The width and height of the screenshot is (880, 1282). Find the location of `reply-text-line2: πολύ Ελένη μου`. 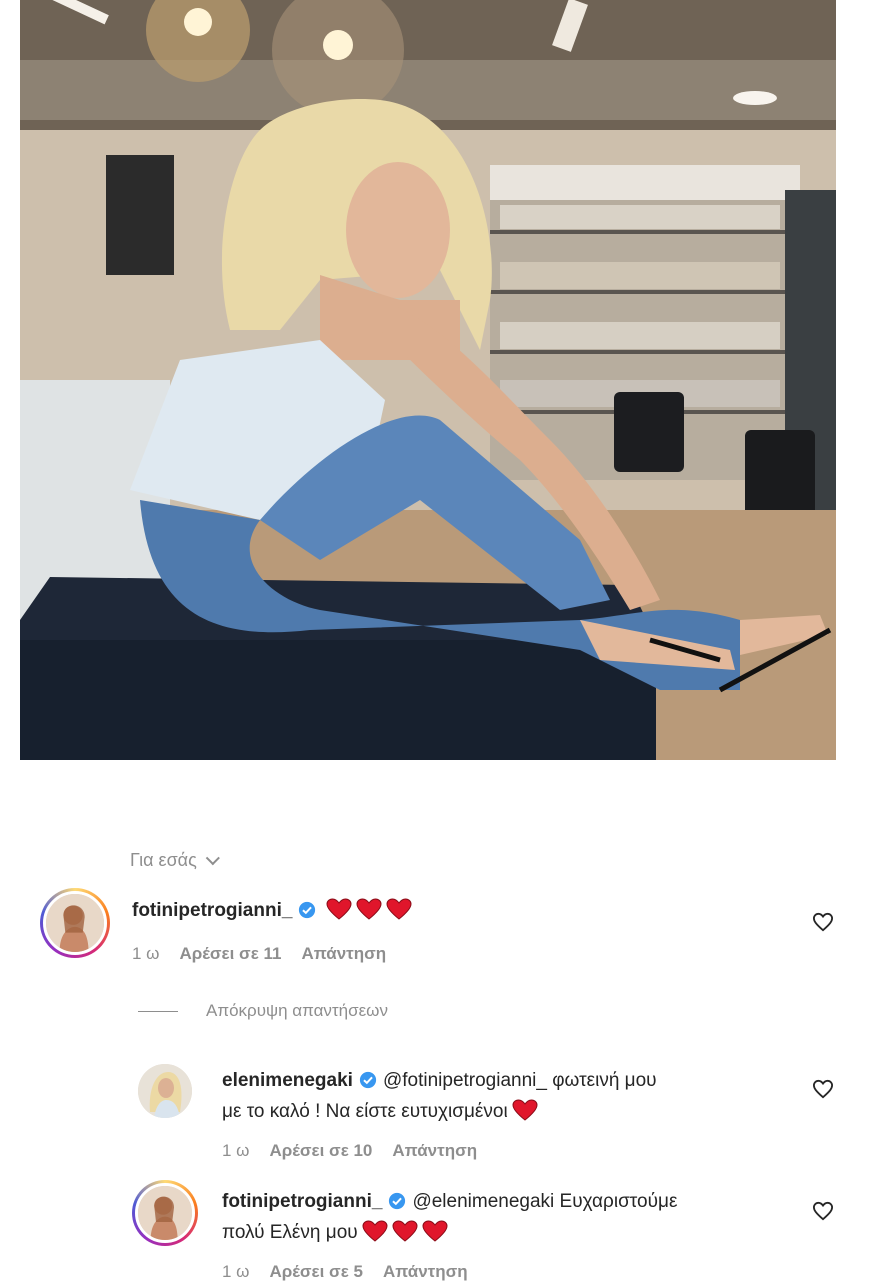

reply-text-line2: πολύ Ελένη μου is located at coordinates (290, 1232).